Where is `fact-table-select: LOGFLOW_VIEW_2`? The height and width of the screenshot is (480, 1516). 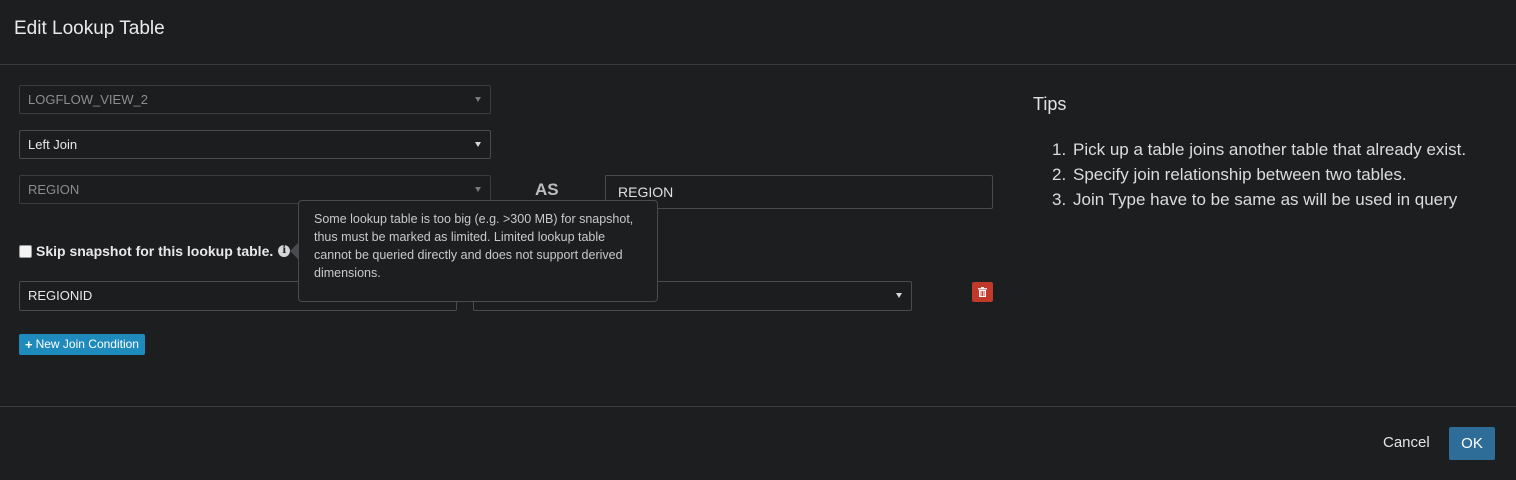 fact-table-select: LOGFLOW_VIEW_2 is located at coordinates (255, 99).